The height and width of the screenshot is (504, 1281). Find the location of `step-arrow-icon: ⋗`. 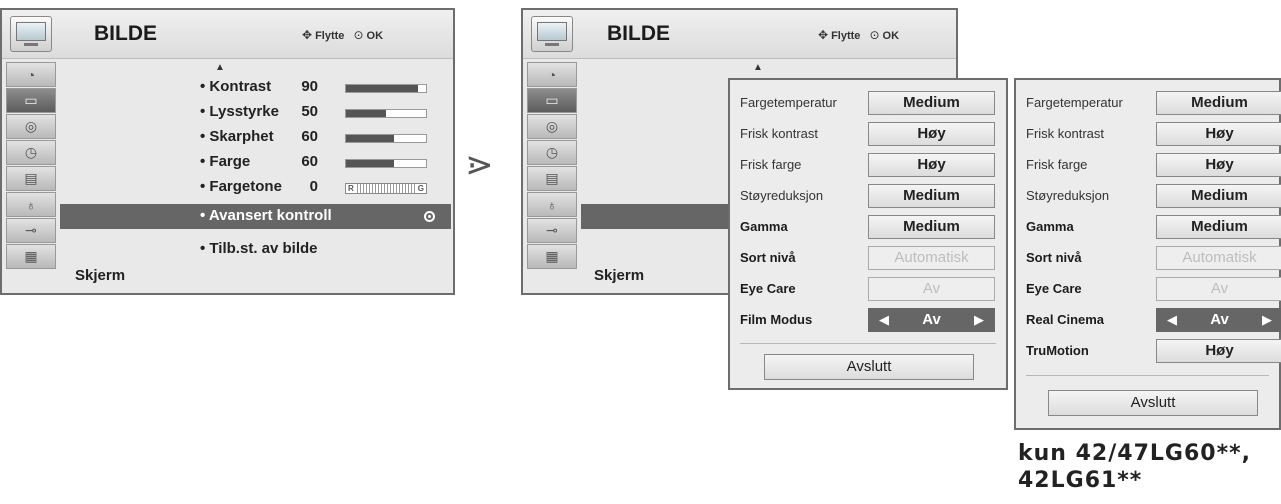

step-arrow-icon: ⋗ is located at coordinates (479, 165).